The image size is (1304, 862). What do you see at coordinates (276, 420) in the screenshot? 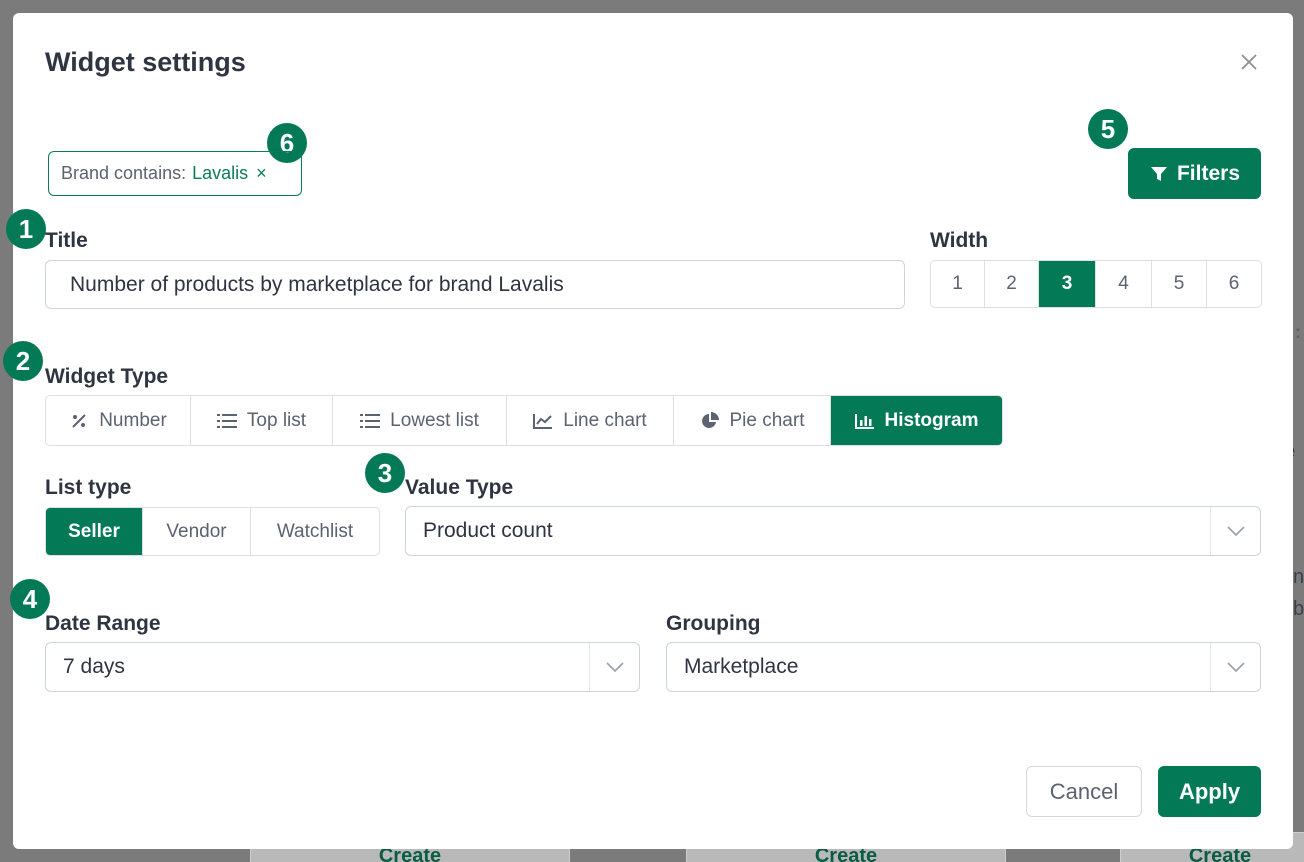
I see `widget-type-label-text: Top list` at bounding box center [276, 420].